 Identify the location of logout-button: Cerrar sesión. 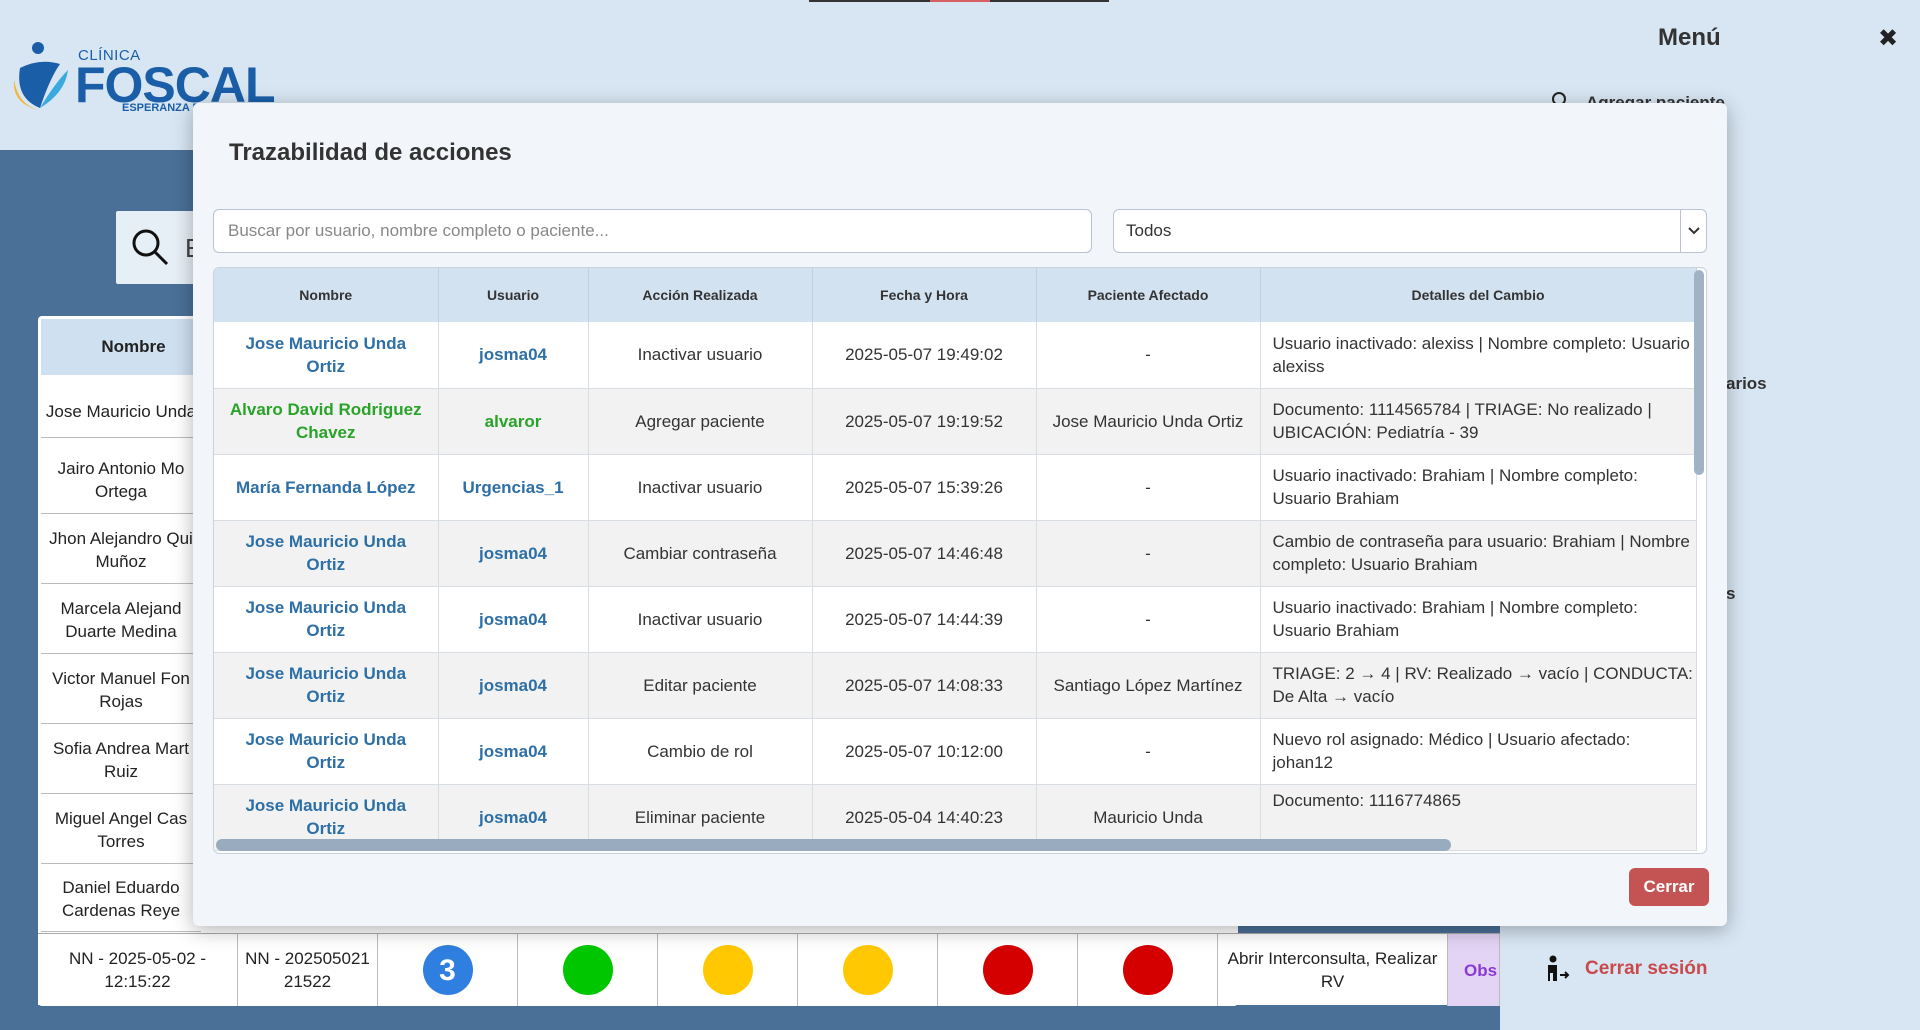
(1626, 969).